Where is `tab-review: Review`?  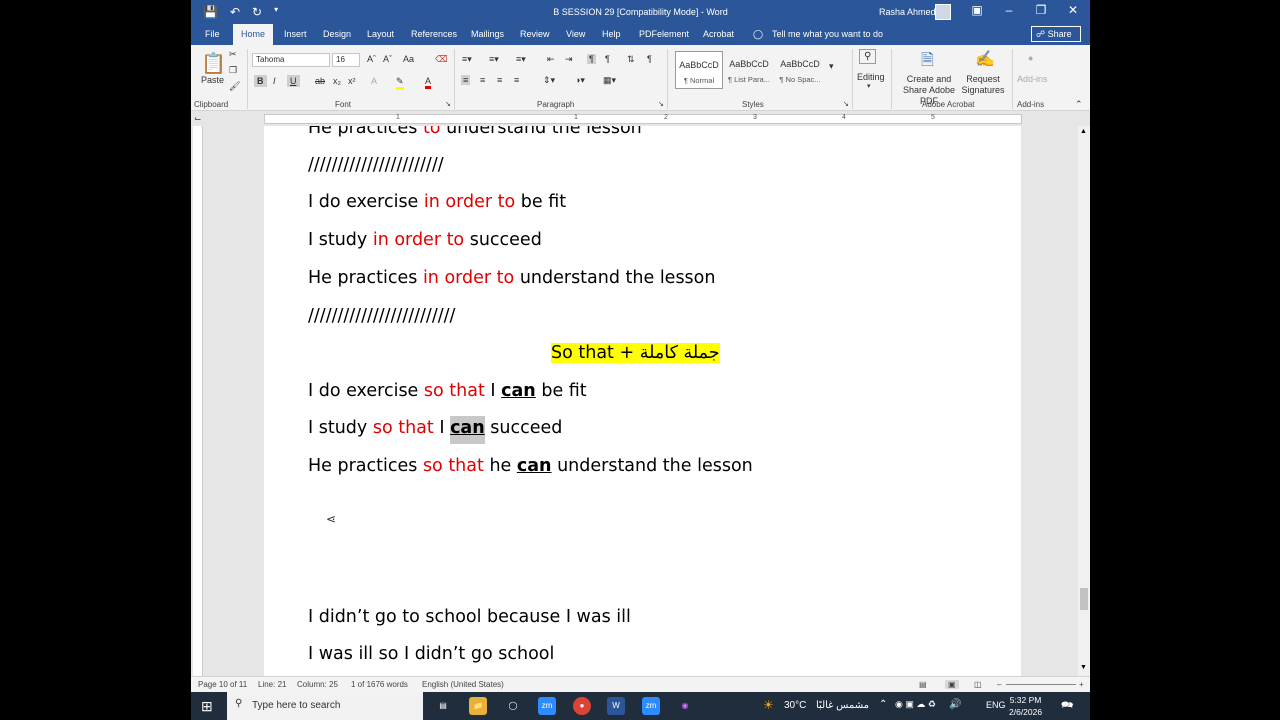 tab-review: Review is located at coordinates (535, 34).